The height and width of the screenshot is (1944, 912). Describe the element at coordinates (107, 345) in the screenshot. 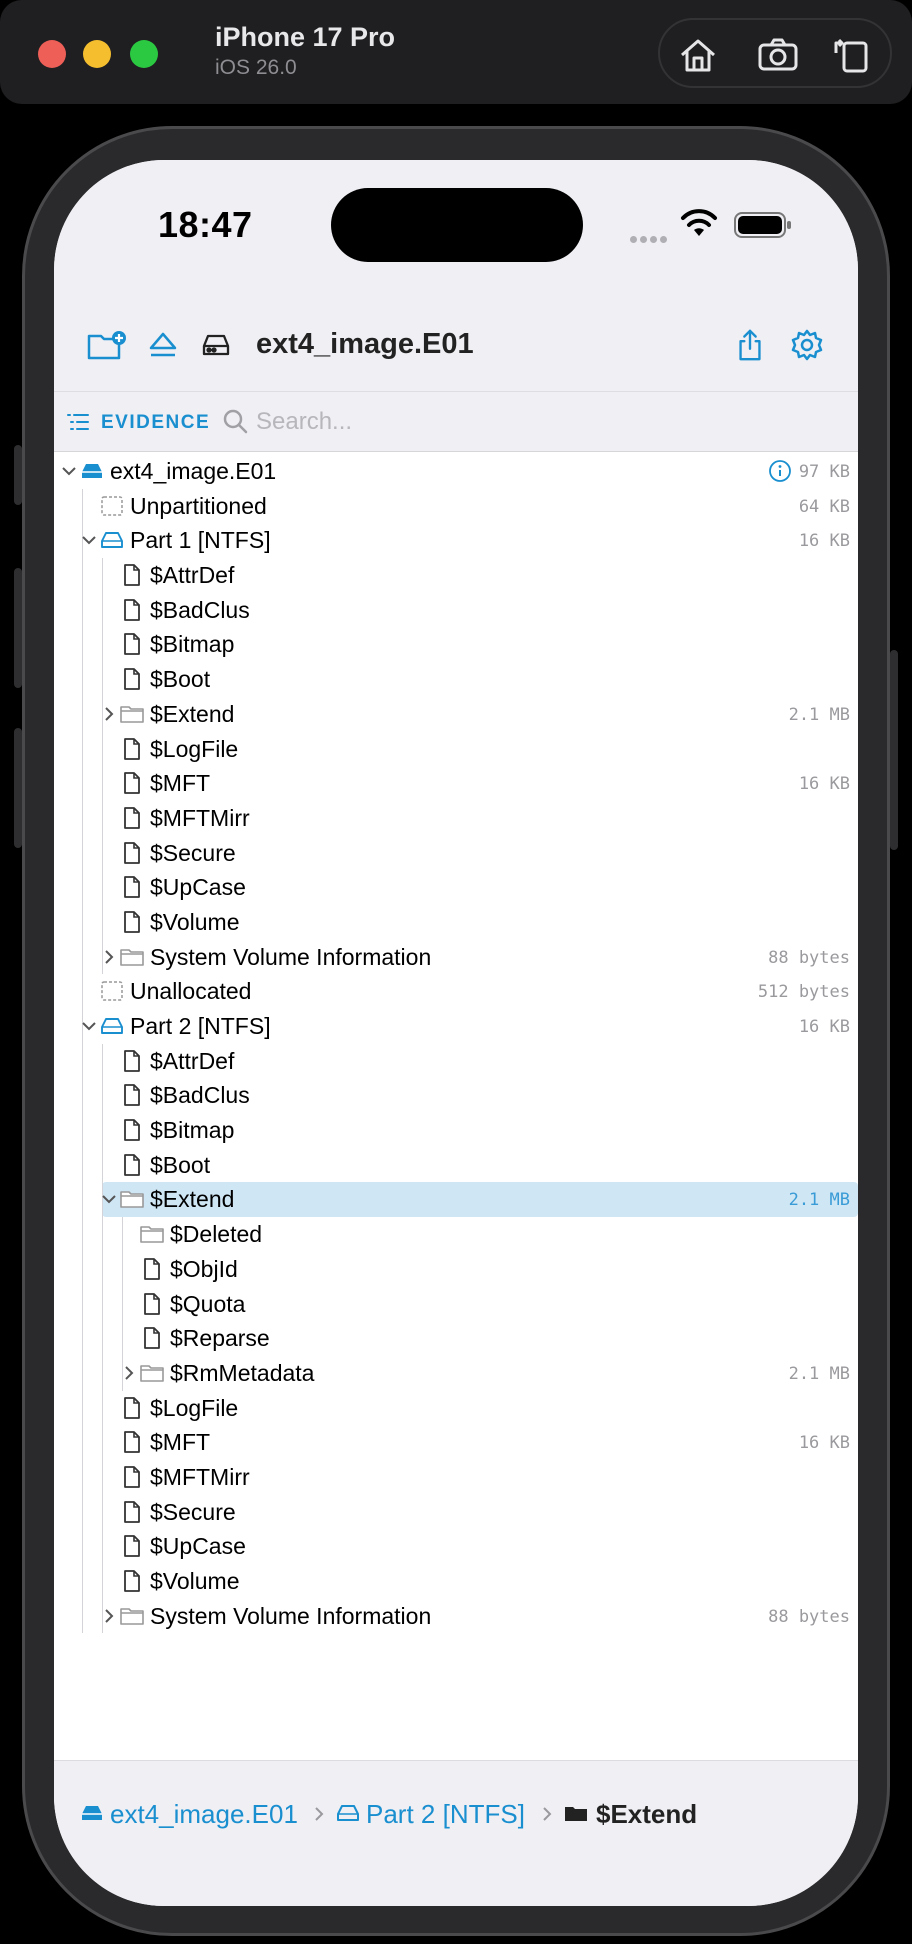

I see `folder-add-icon` at that location.